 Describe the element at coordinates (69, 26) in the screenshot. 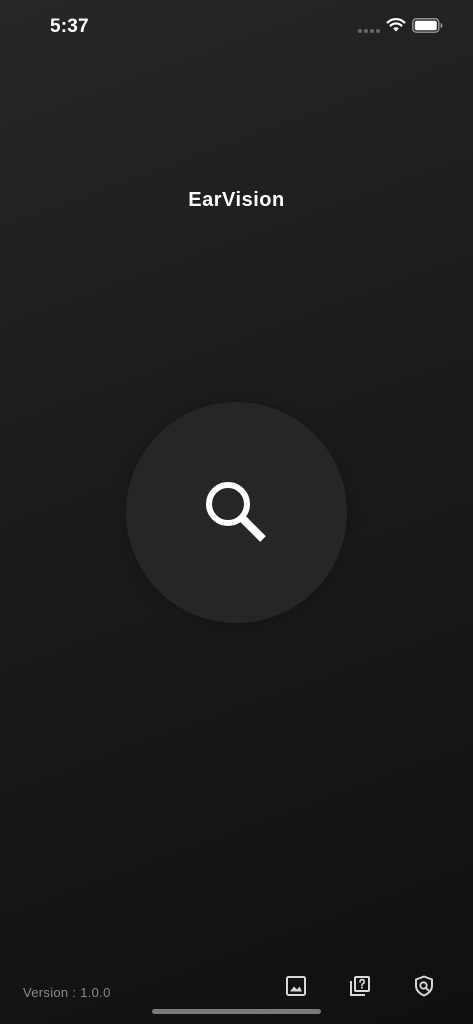

I see `status-time: 5:37` at that location.